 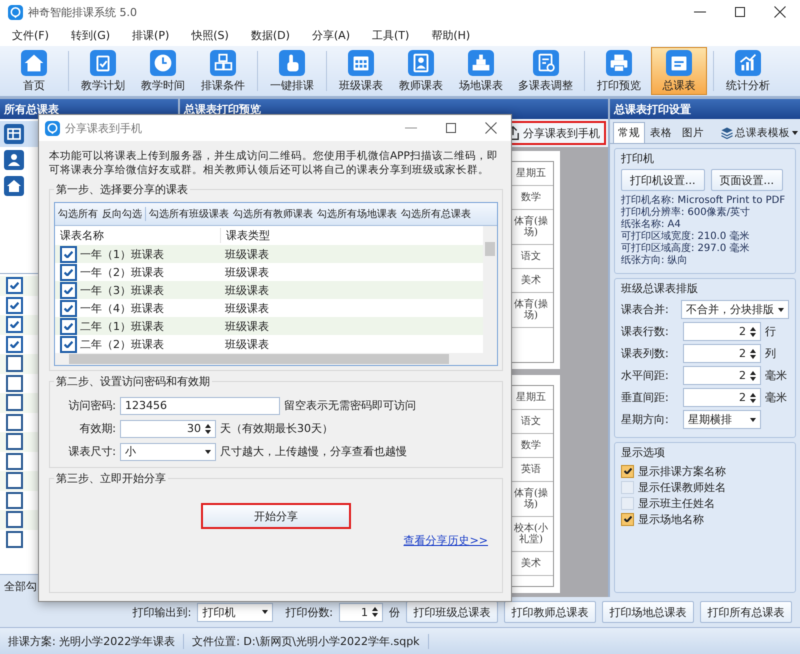 I want to click on printer-info: 打印机分辨率: 600像素/英寸, so click(x=686, y=212).